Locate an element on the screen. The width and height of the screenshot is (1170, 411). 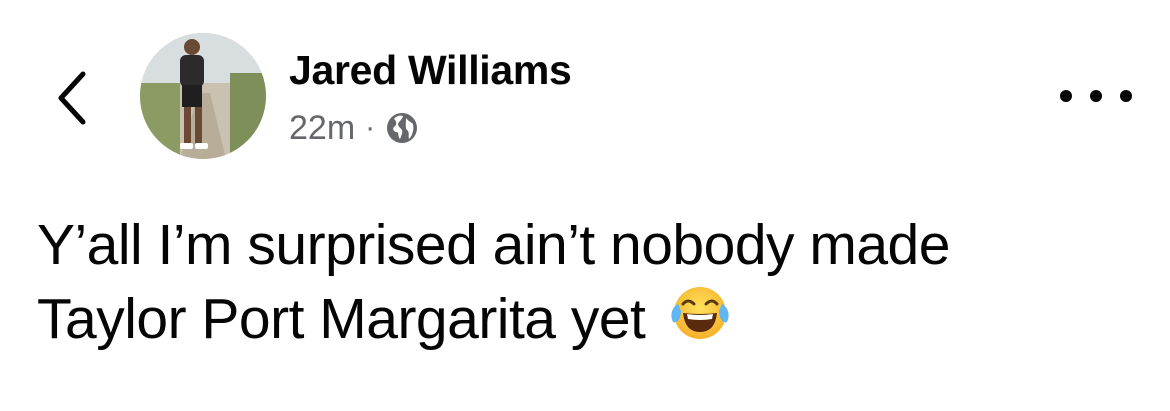
author-name: Jared Williams is located at coordinates (430, 70).